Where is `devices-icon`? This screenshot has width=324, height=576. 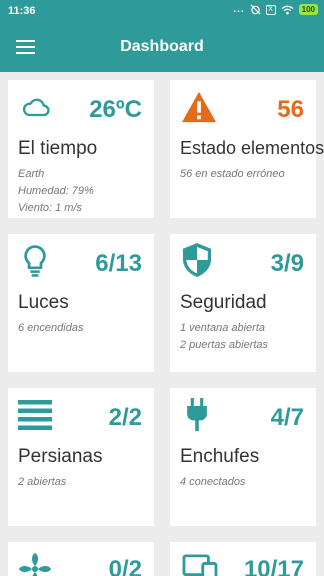 devices-icon is located at coordinates (200, 565).